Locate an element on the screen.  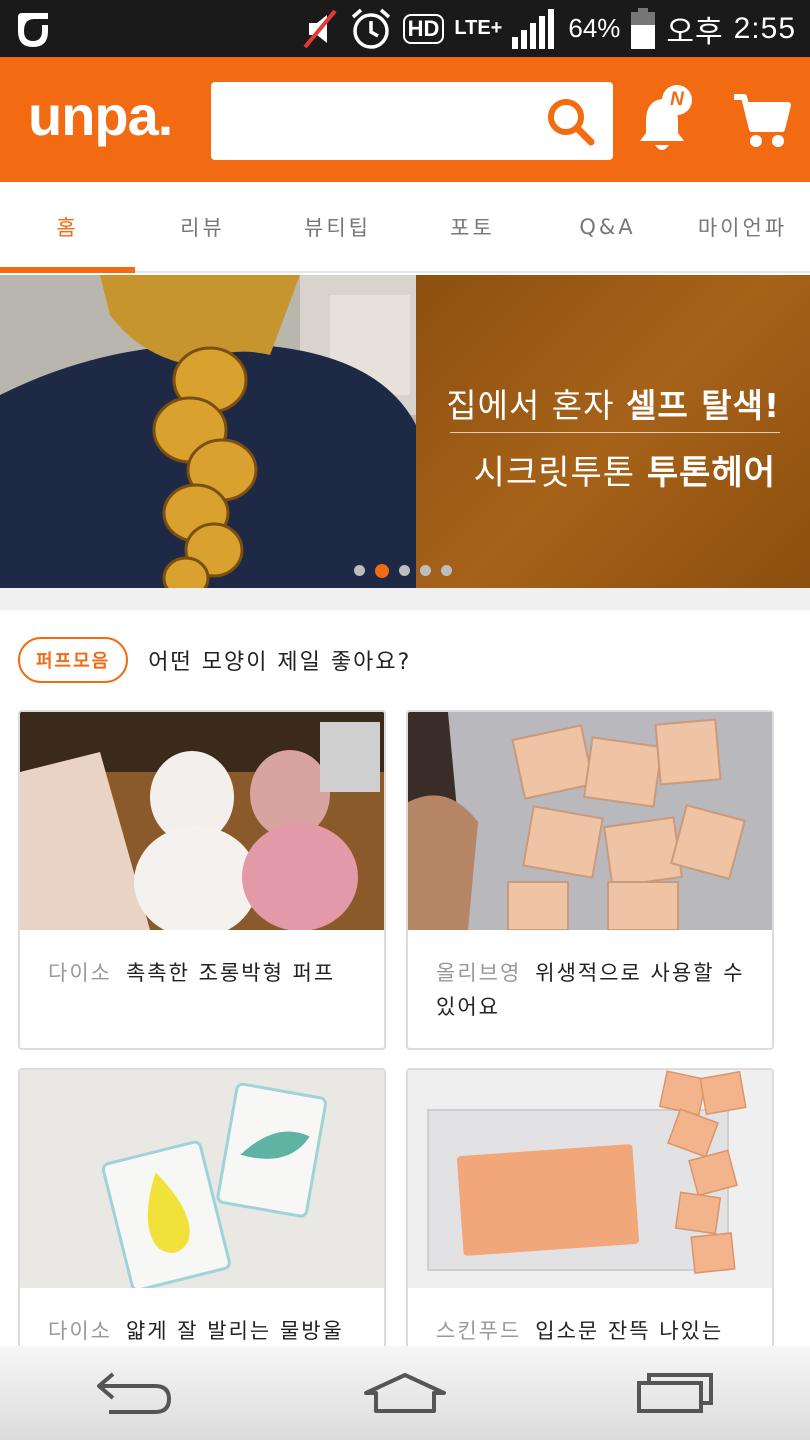
card-caption: 올리브영 위생적으로 사용할 수 있어요 is located at coordinates (590, 977).